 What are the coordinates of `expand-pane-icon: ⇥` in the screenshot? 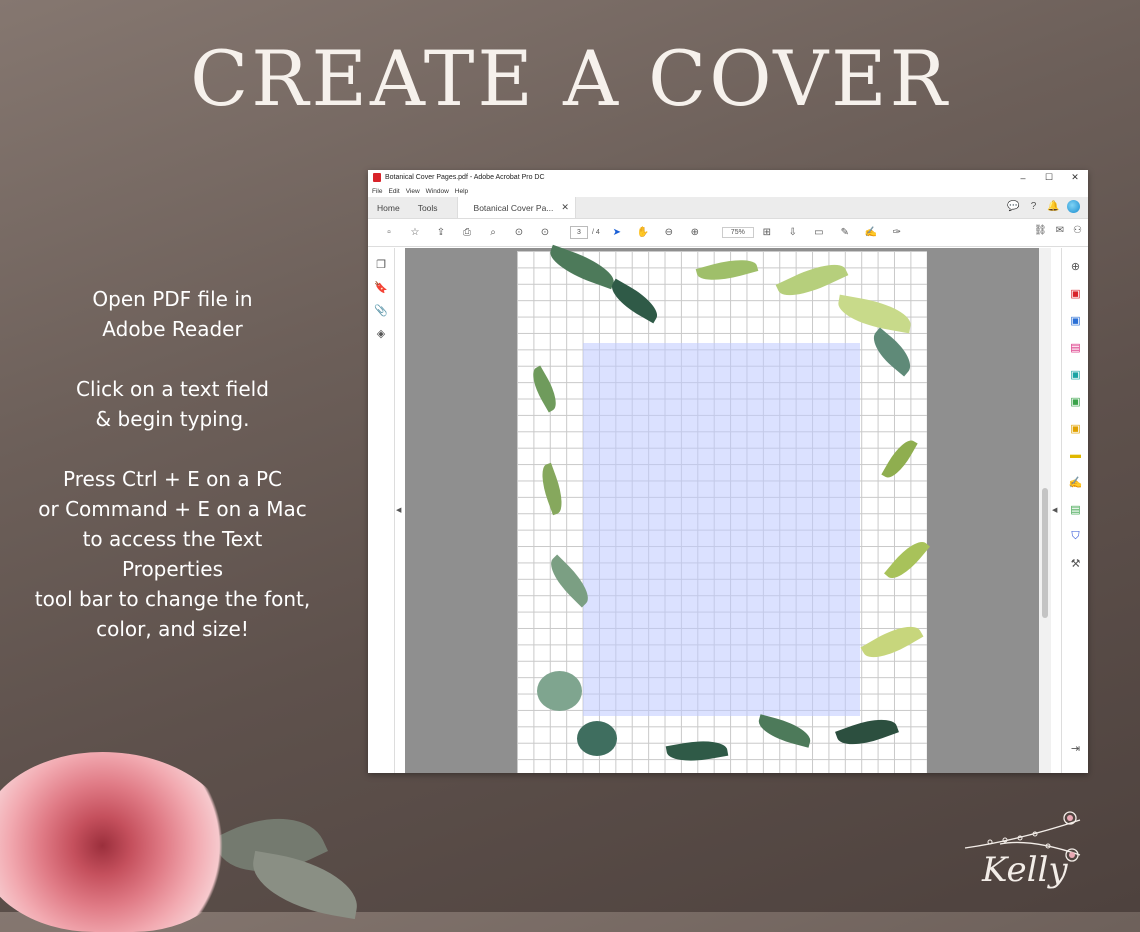 It's located at (1075, 749).